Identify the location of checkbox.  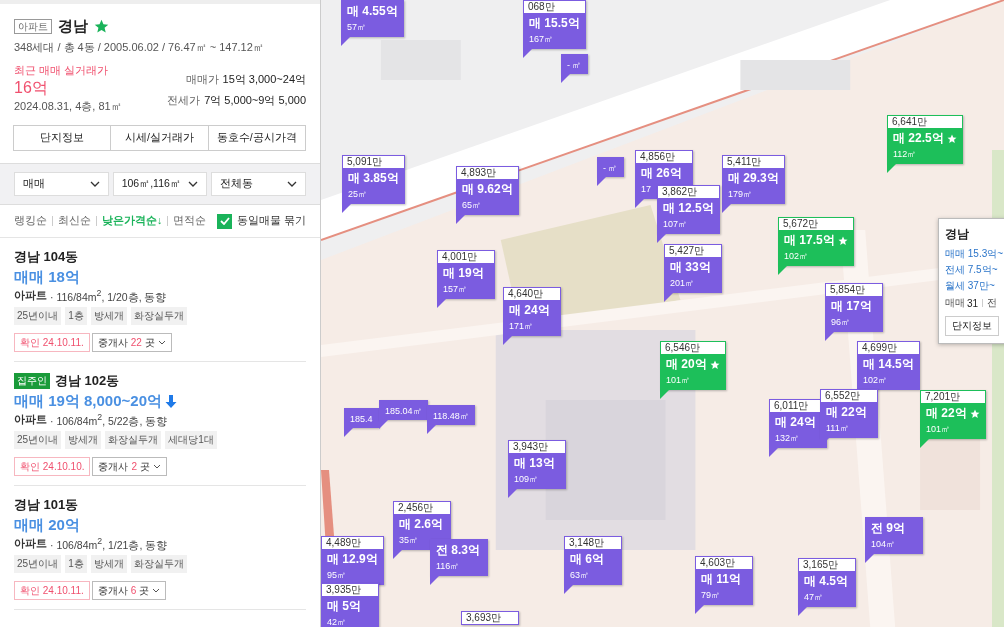
(225, 221).